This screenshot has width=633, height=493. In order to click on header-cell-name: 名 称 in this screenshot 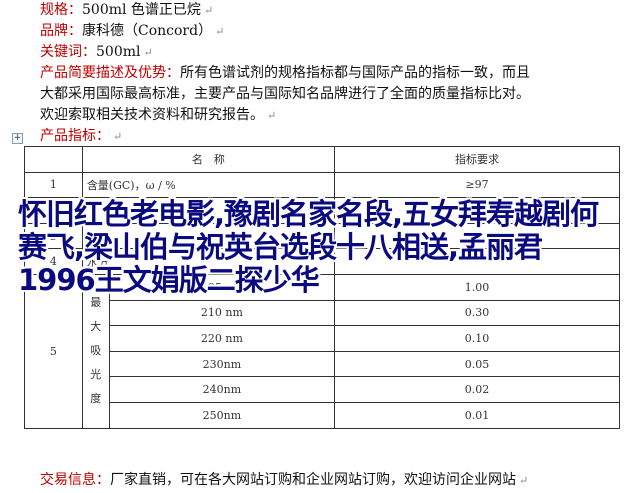, I will do `click(208, 159)`.